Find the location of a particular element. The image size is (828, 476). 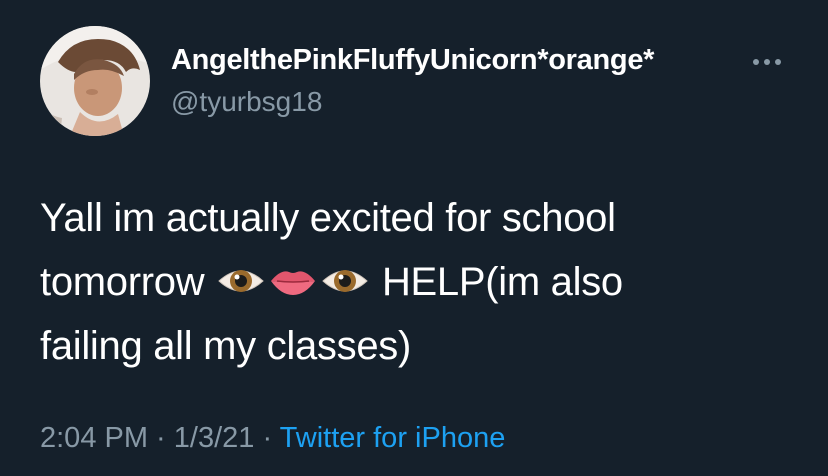

avatar is located at coordinates (95, 81).